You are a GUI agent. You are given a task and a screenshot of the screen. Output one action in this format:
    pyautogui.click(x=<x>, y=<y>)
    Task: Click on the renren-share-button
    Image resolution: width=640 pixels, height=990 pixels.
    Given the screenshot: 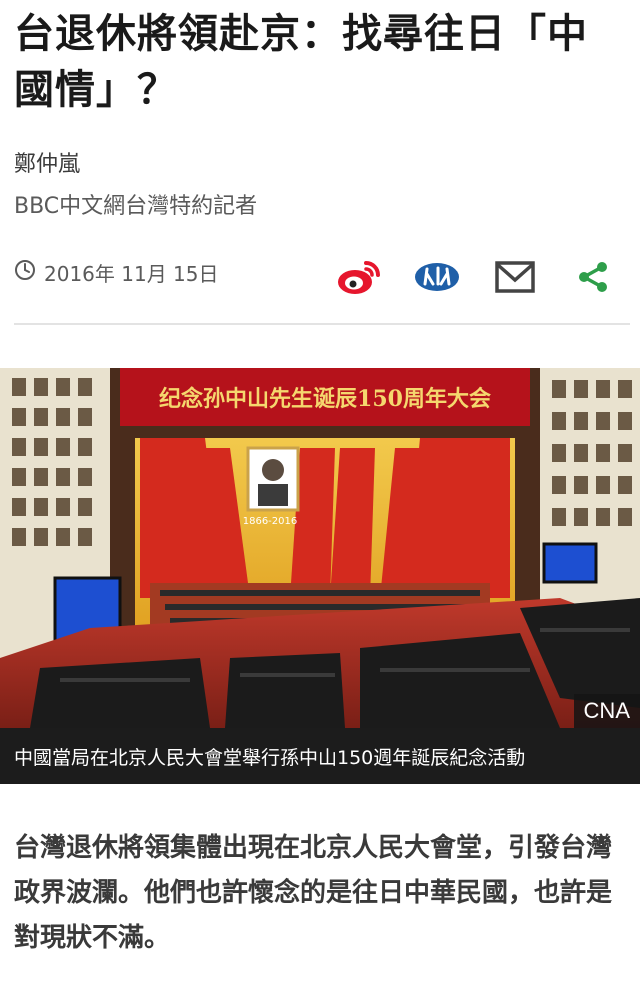 What is the action you would take?
    pyautogui.click(x=437, y=277)
    